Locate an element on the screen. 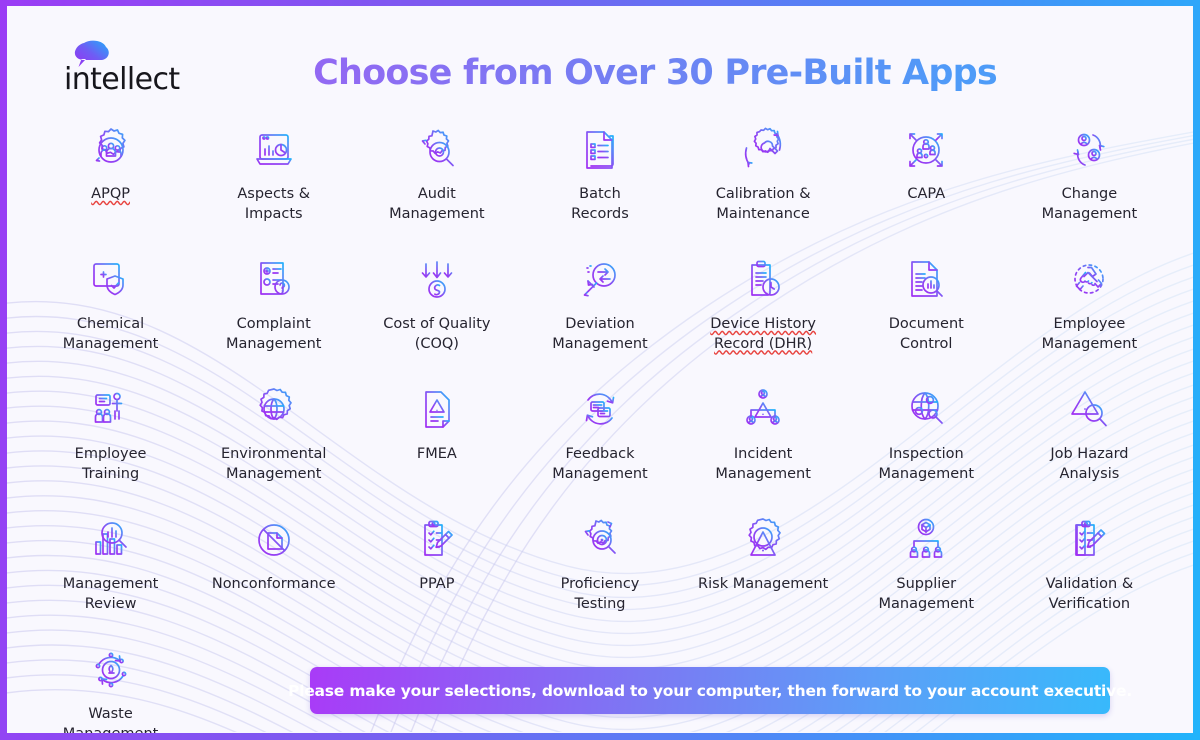  app-tile-label: Job Hazard Analysis is located at coordinates (1089, 464).